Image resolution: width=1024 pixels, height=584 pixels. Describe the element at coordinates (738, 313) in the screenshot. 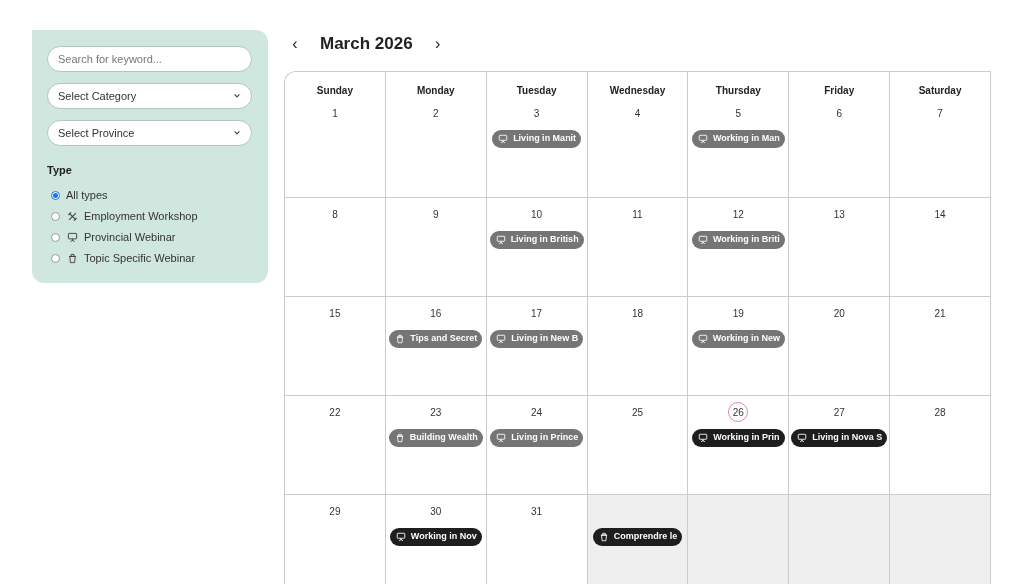

I see `day-number: 19` at that location.